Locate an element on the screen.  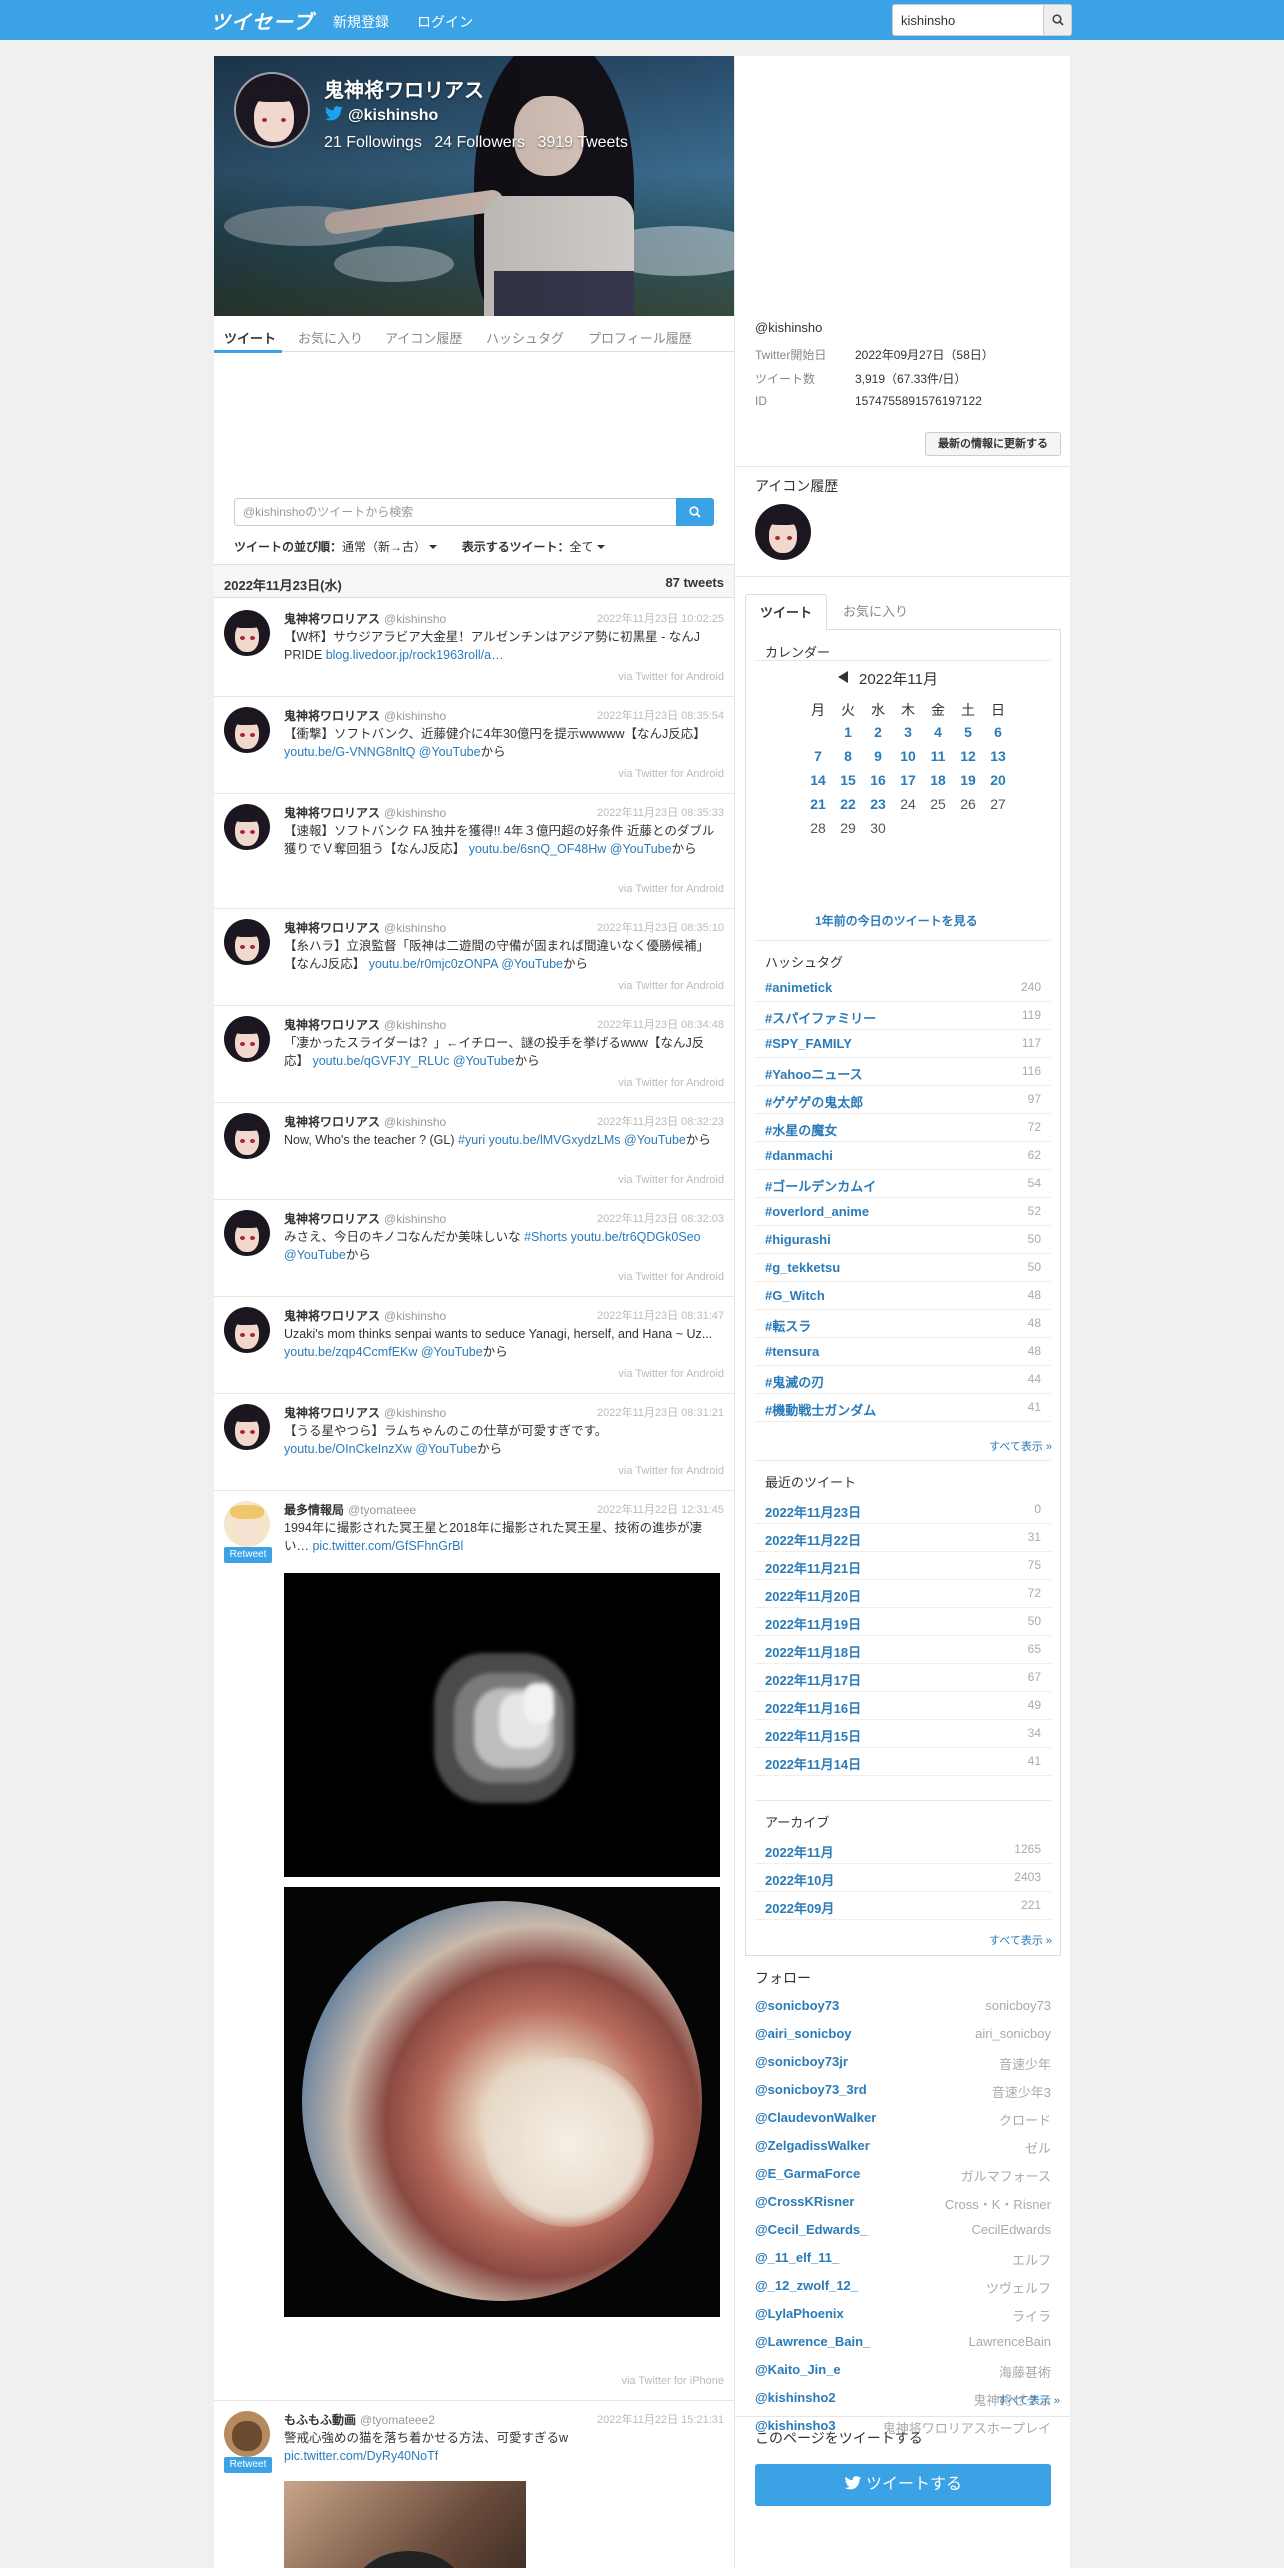
follow-row: @sonicboy73_3rd 音速少年3 is located at coordinates (903, 2090).